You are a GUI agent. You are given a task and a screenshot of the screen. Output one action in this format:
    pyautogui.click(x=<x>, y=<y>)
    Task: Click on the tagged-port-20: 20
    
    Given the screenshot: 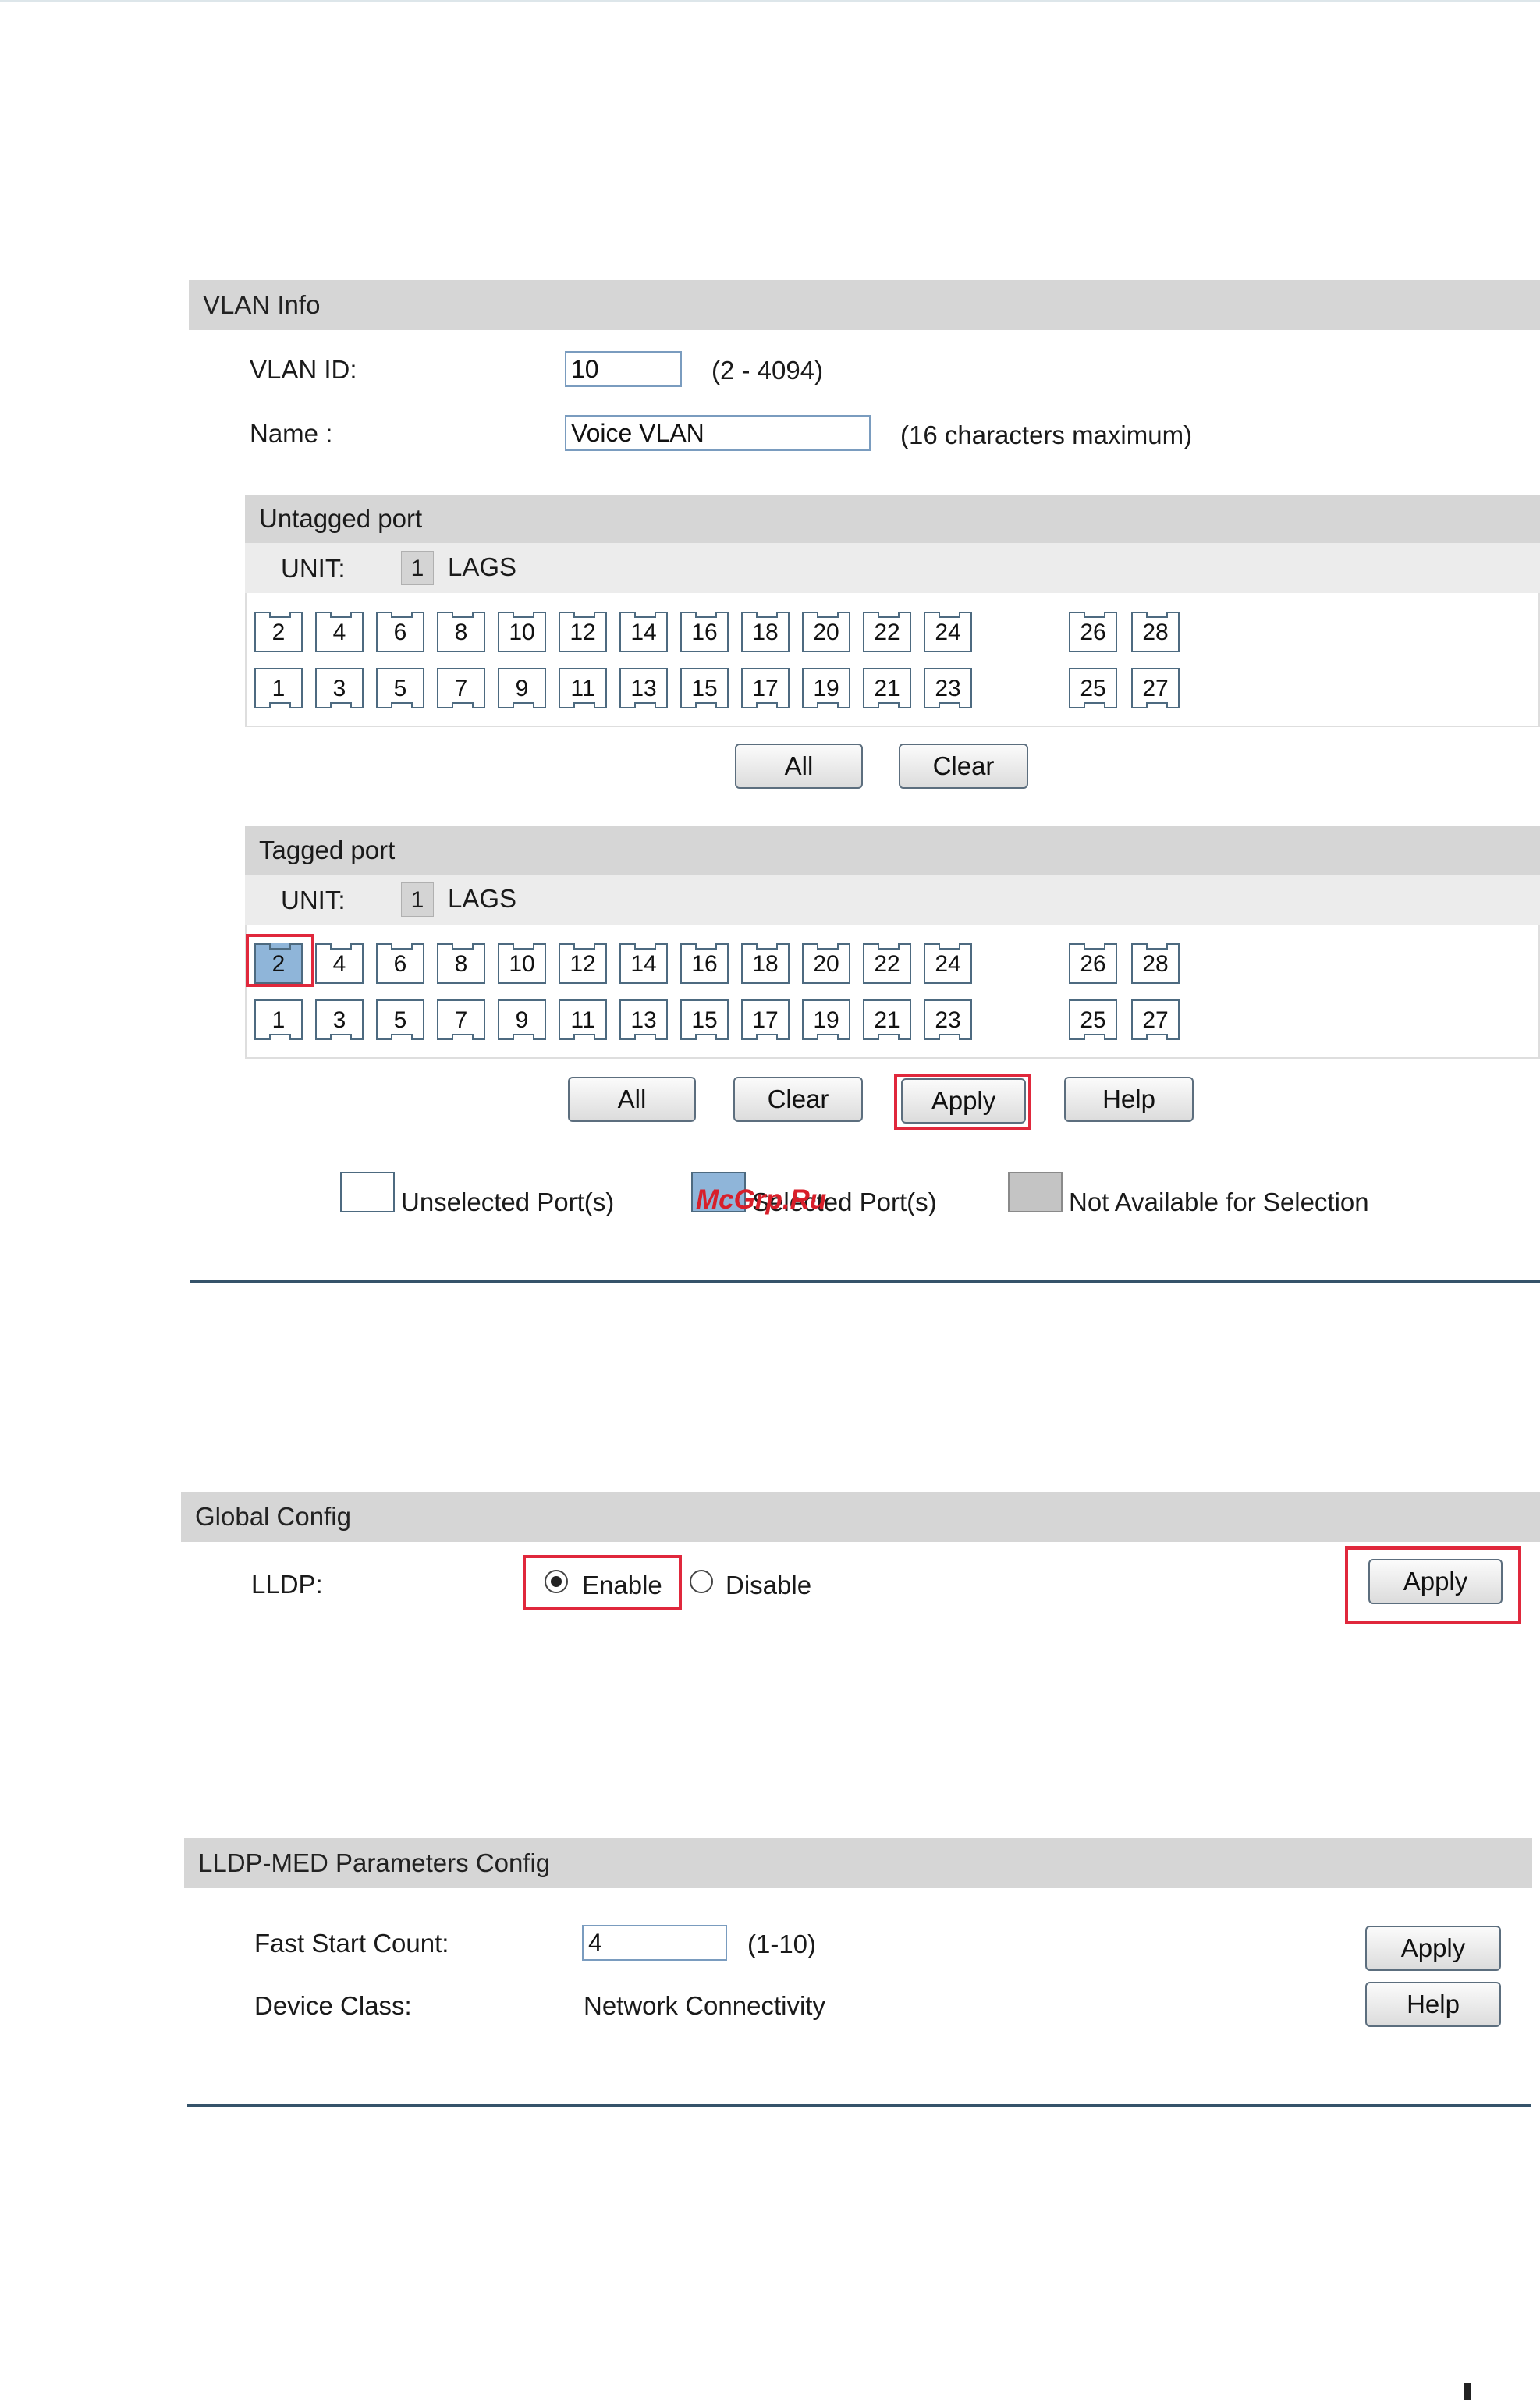 What is the action you would take?
    pyautogui.click(x=826, y=964)
    